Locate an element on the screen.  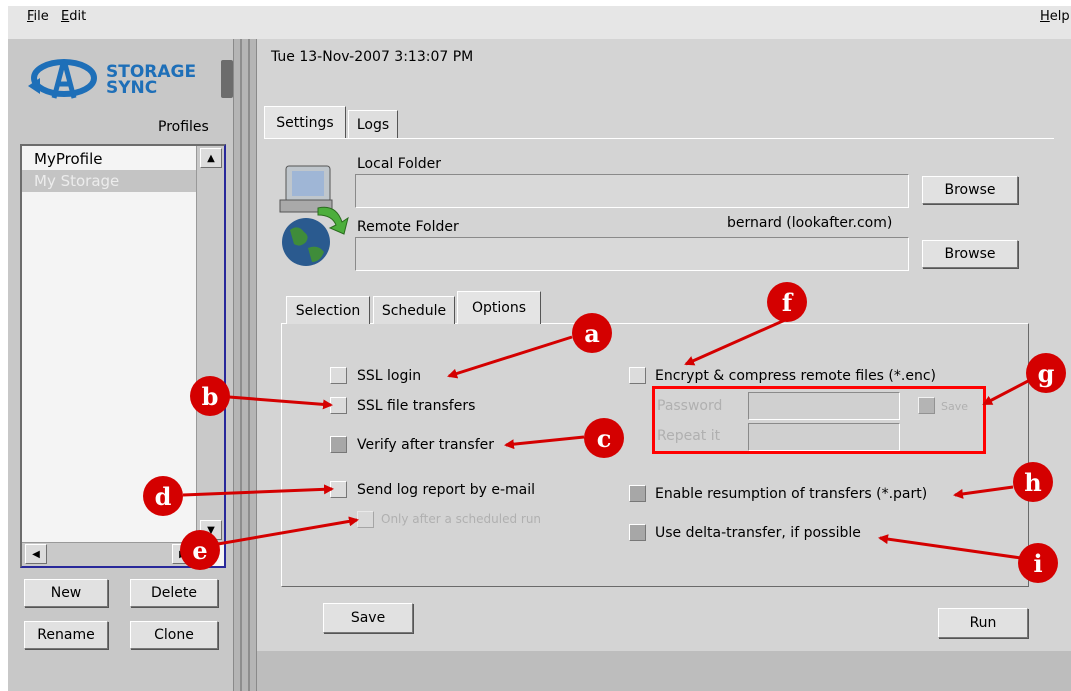
annotation-badge-c: c is located at coordinates (604, 438).